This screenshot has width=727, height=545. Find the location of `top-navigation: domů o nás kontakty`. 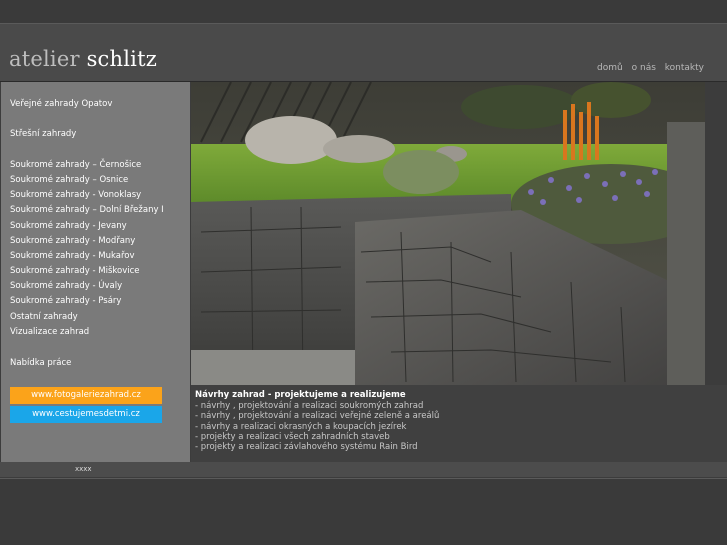

top-navigation: domů o nás kontakty is located at coordinates (647, 68).